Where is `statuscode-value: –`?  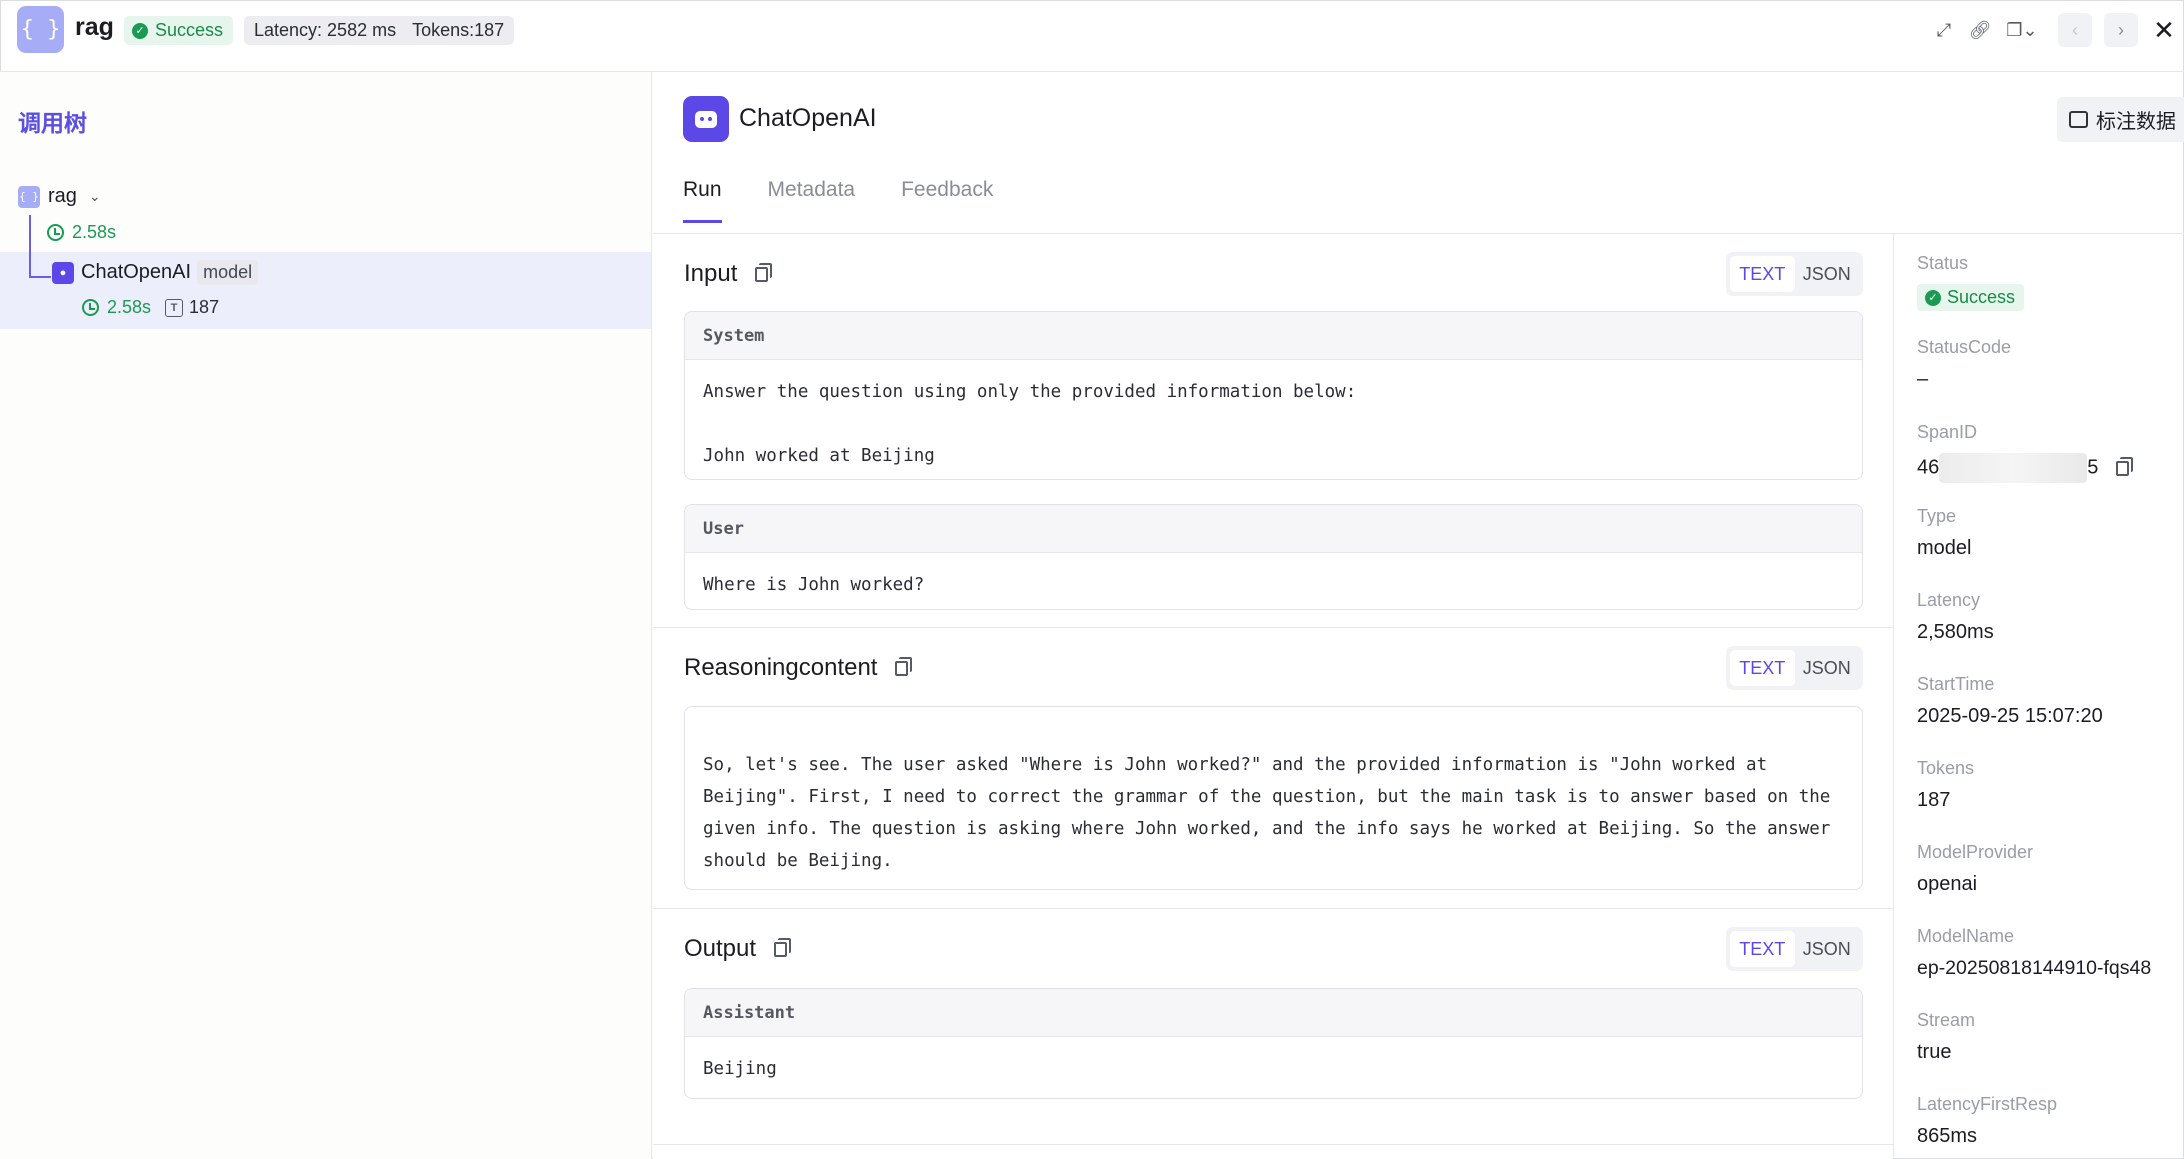
statuscode-value: – is located at coordinates (1923, 379).